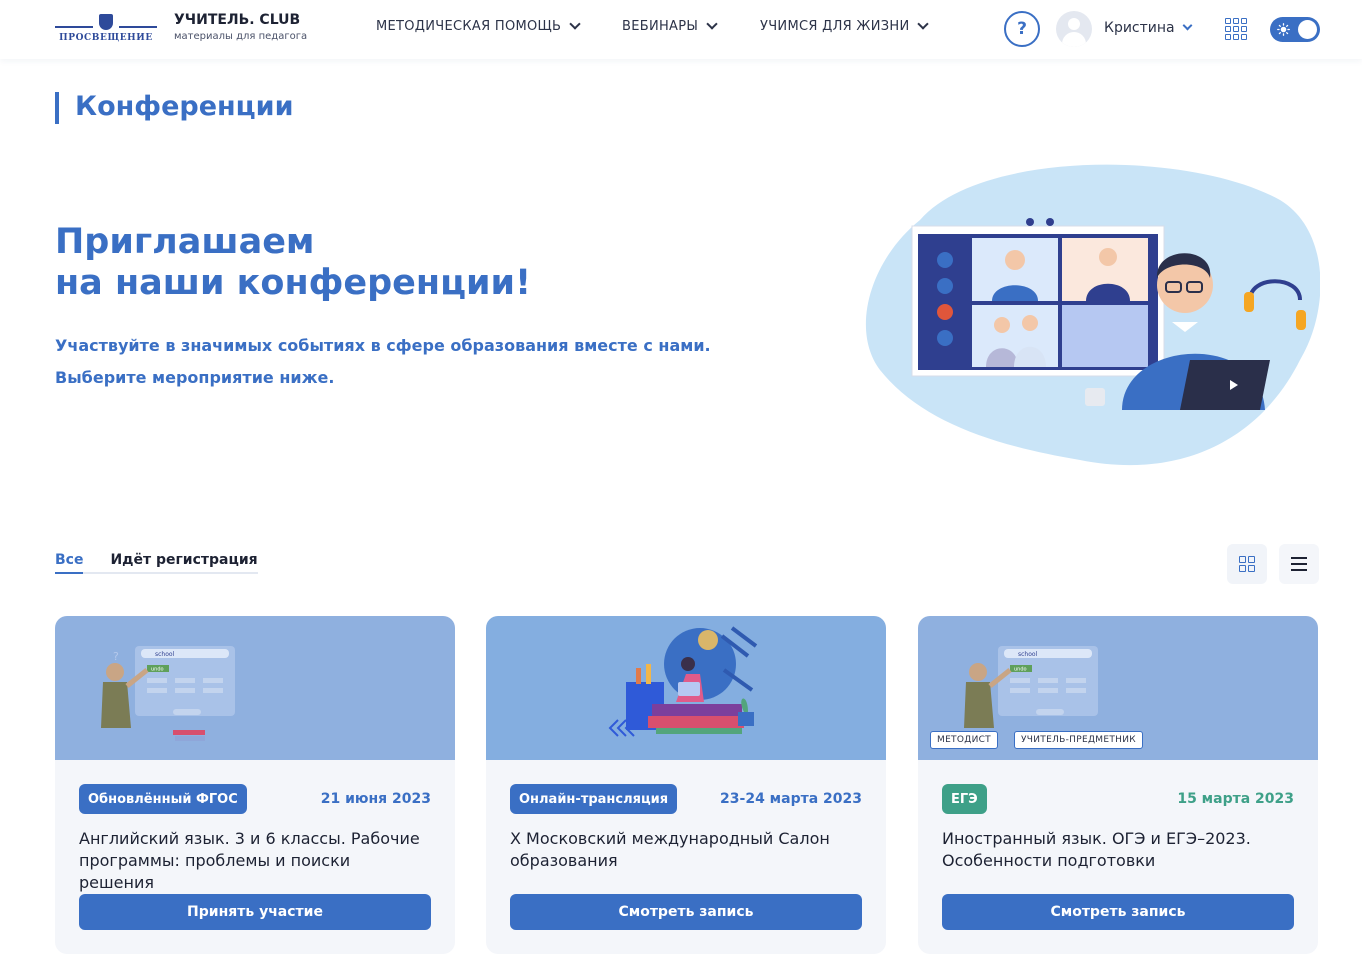 The image size is (1362, 958). I want to click on filter-tabs: Все Идёт регистрация, so click(156, 563).